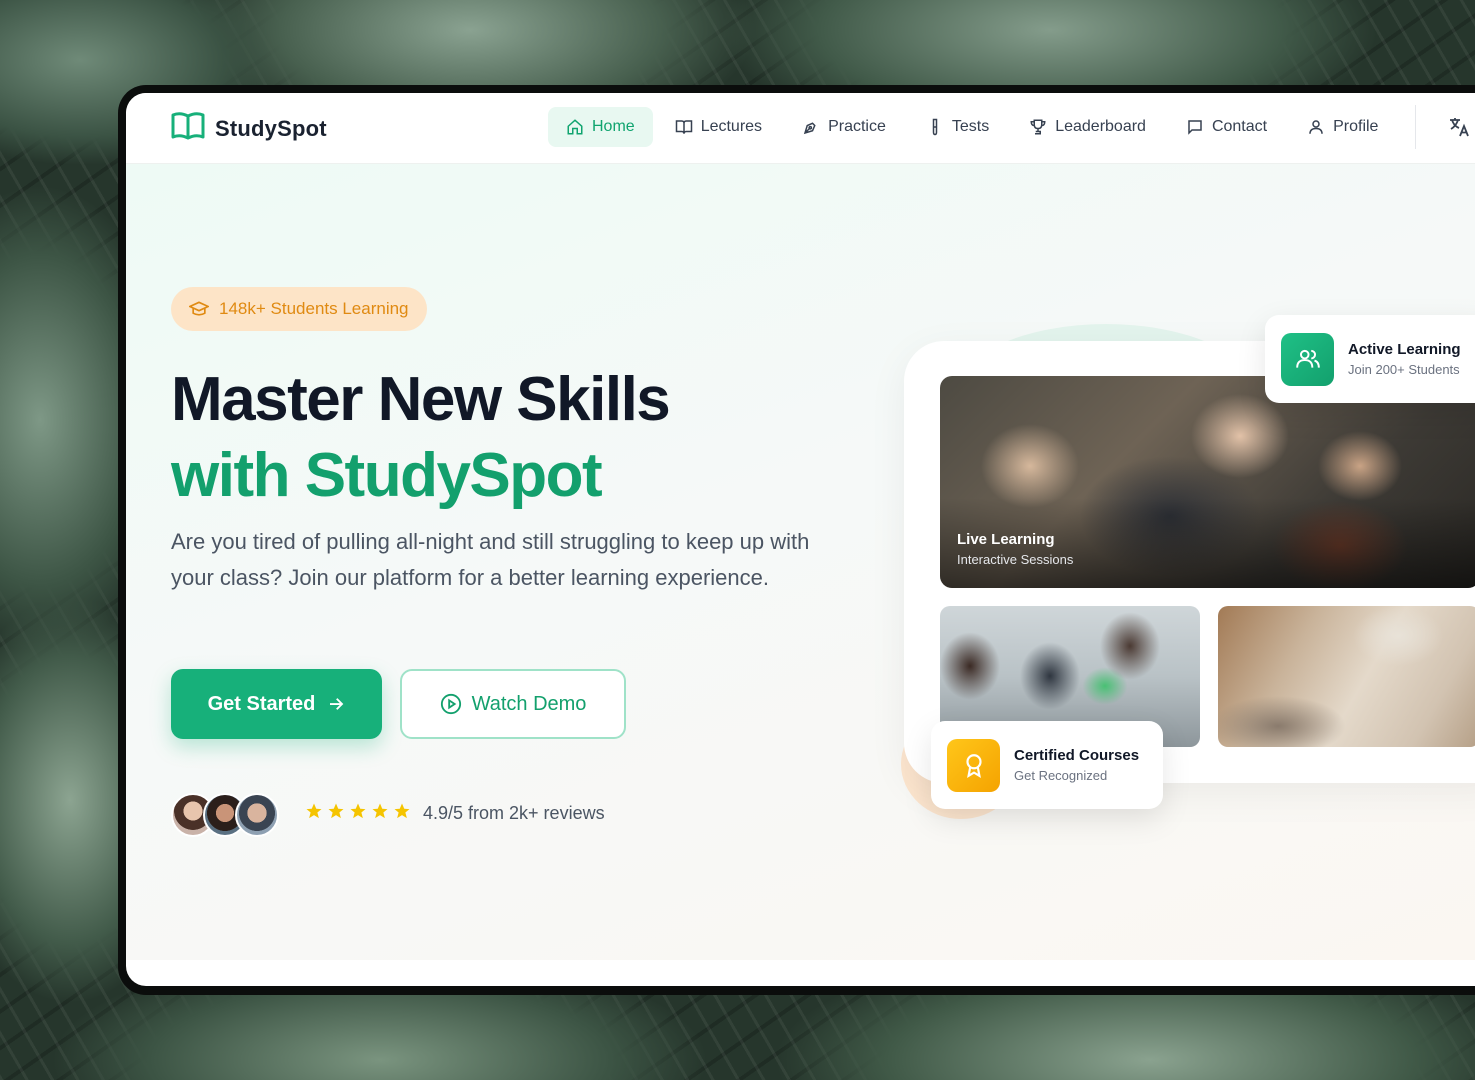  Describe the element at coordinates (731, 126) in the screenshot. I see `nav-label-lectures: Lectures` at that location.